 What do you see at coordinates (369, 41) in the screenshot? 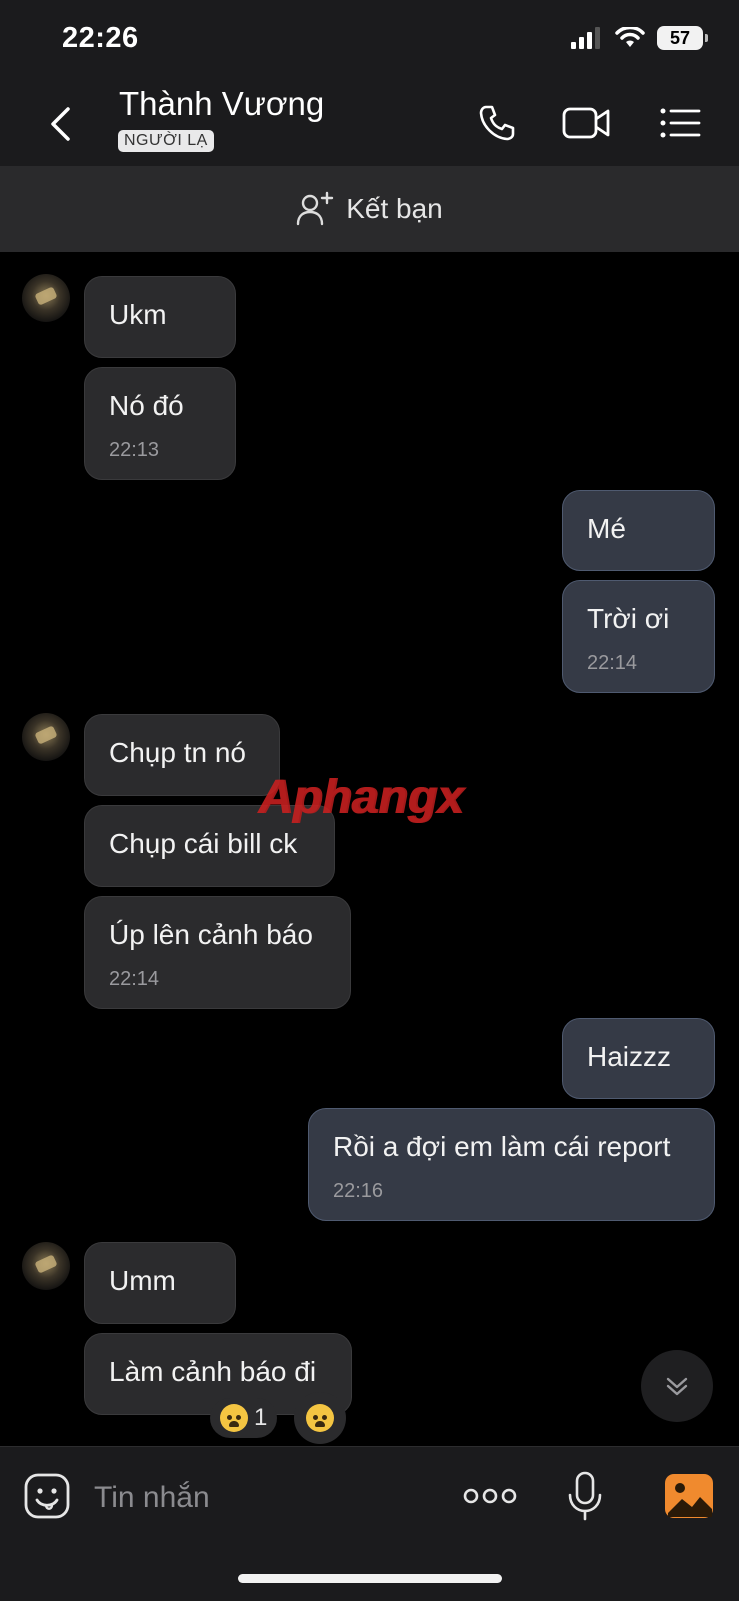
I see `status-bar: 22:26 57` at bounding box center [369, 41].